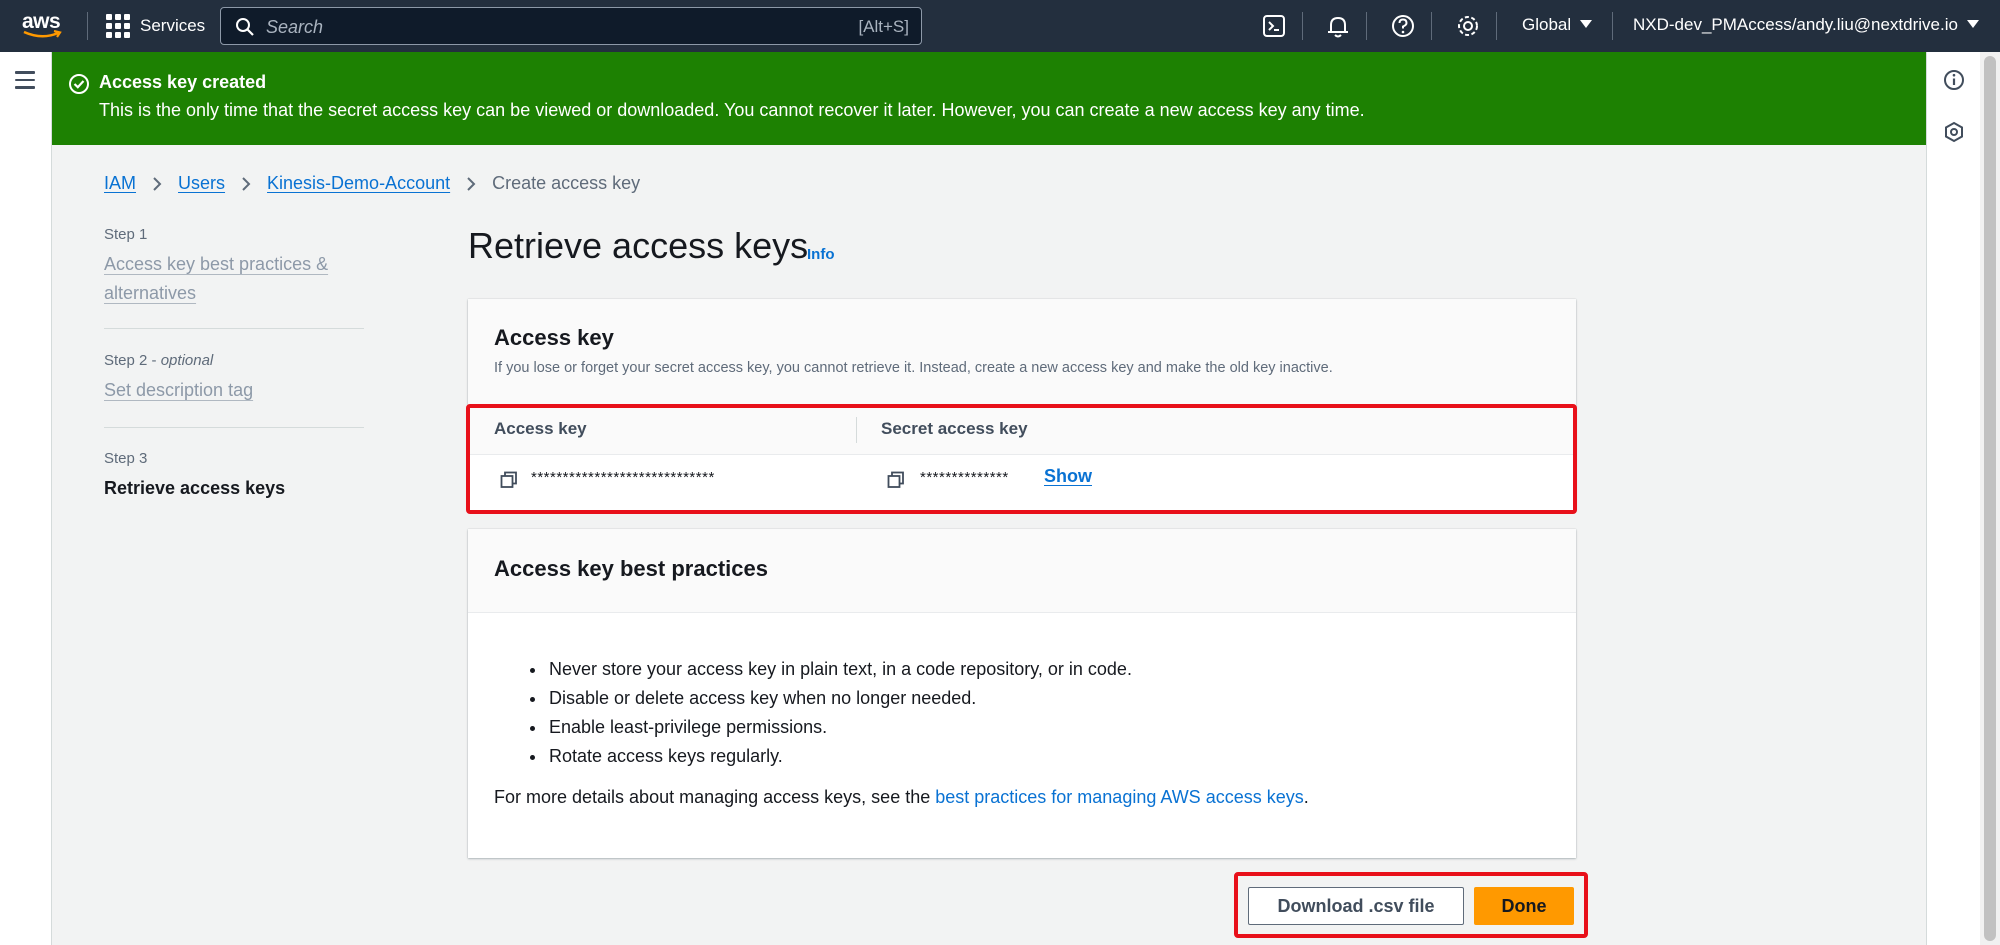  Describe the element at coordinates (554, 337) in the screenshot. I see `access-key-title: Access key` at that location.